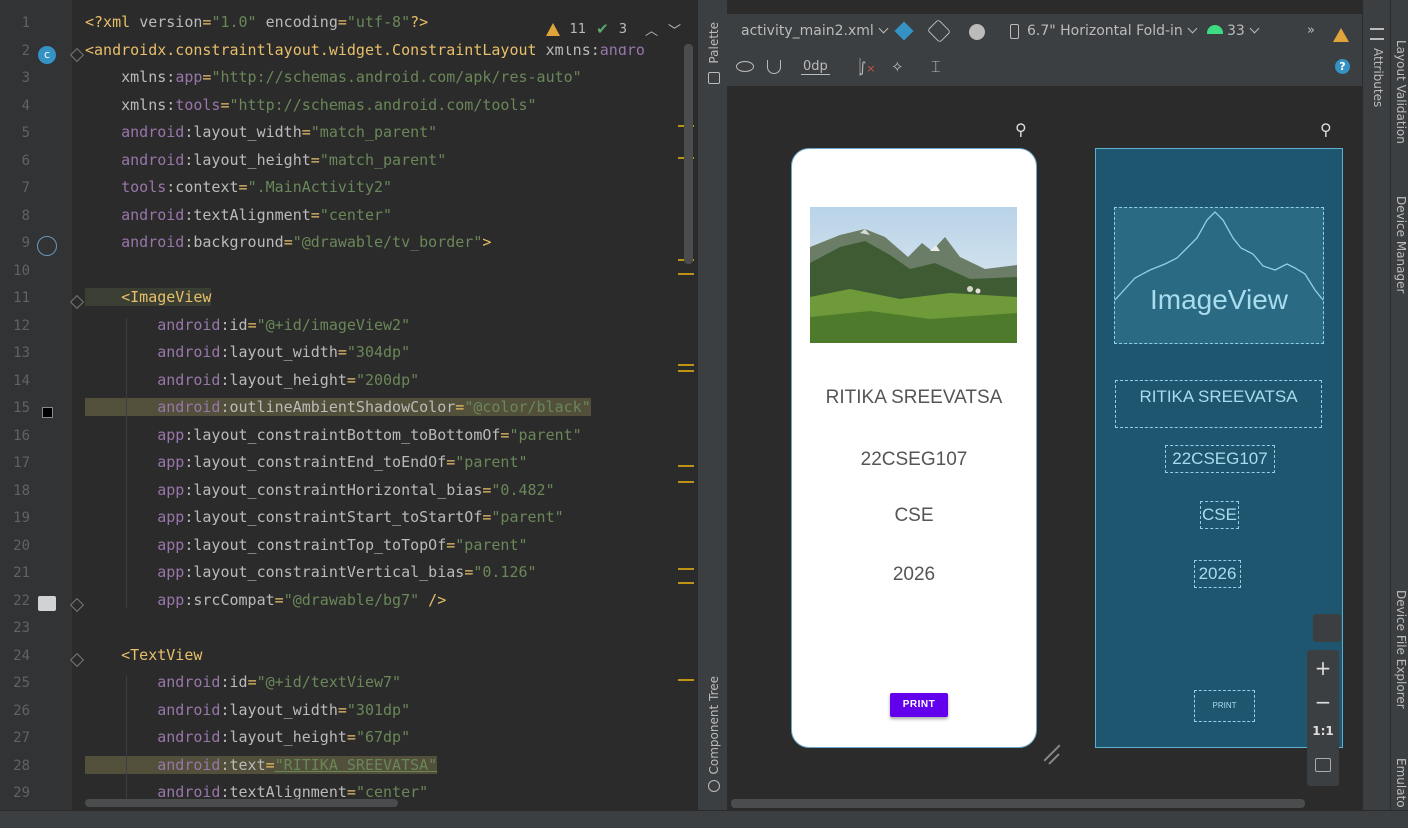 The height and width of the screenshot is (828, 1408). Describe the element at coordinates (1218, 404) in the screenshot. I see `blueprint-name: RITIKA SREEVATSA` at that location.